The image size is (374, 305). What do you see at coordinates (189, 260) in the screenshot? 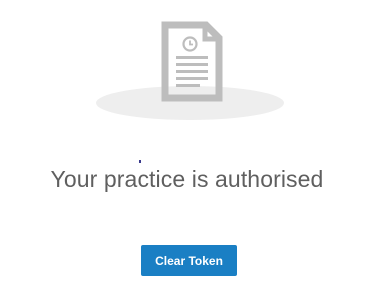
I see `clear-token-button: Clear Token` at bounding box center [189, 260].